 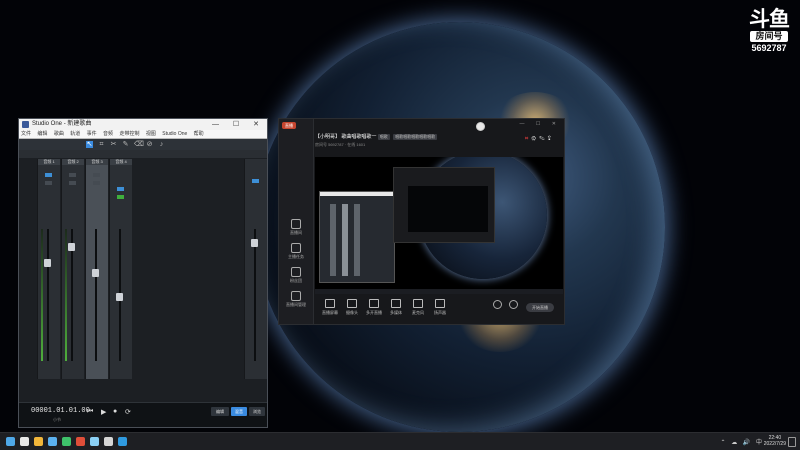 What do you see at coordinates (220, 411) in the screenshot?
I see `edit-view-button: 编辑` at bounding box center [220, 411].